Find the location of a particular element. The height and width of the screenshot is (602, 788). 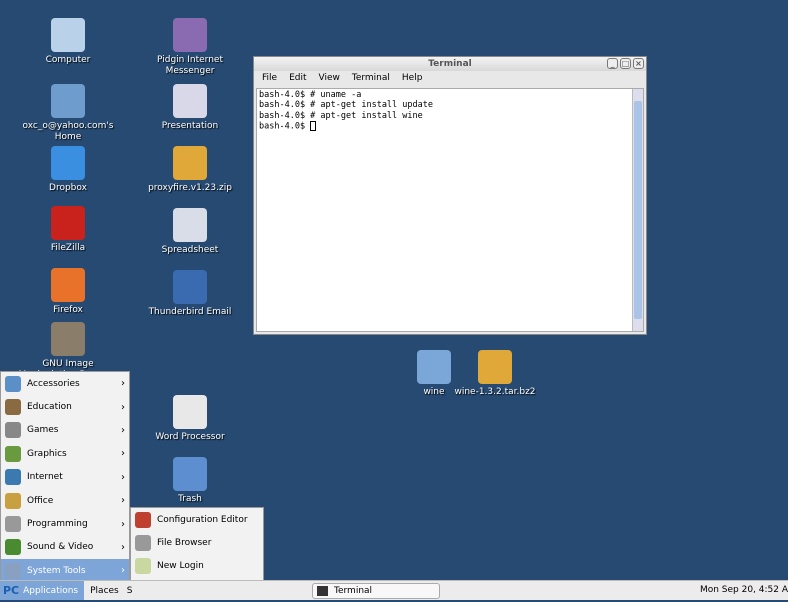

terminal-line: bash-4.0$ # apt-get install wine is located at coordinates (341, 115).